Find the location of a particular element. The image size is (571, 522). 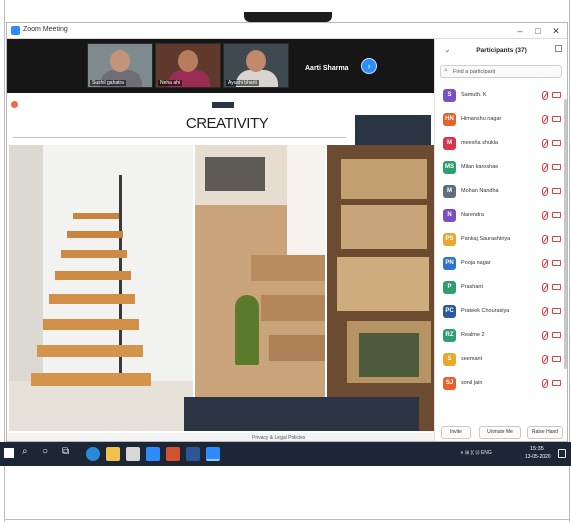

file-explorer-icon is located at coordinates (113, 454).